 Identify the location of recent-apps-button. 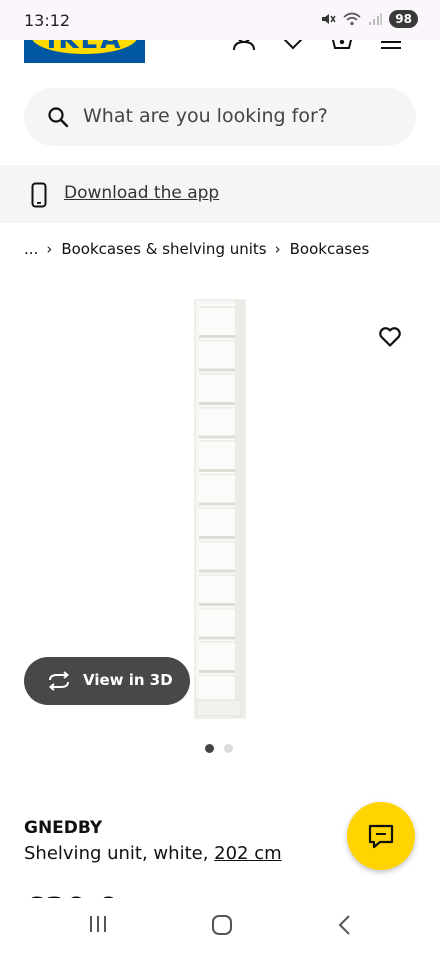
(98, 924).